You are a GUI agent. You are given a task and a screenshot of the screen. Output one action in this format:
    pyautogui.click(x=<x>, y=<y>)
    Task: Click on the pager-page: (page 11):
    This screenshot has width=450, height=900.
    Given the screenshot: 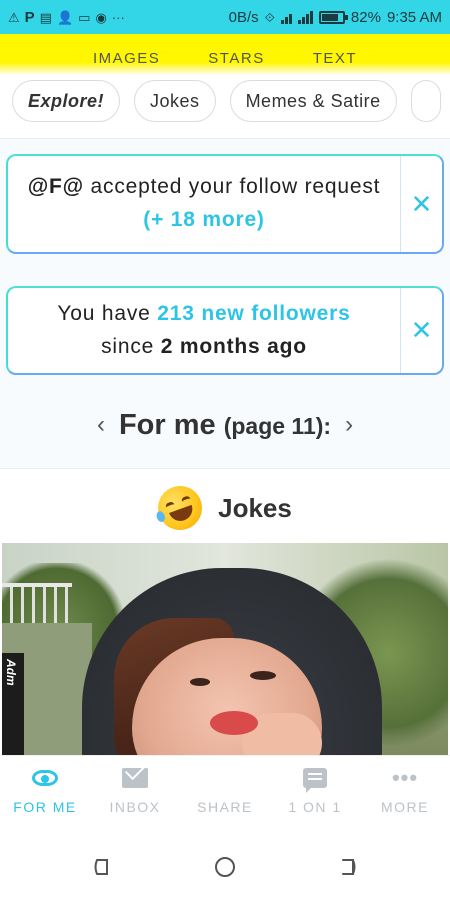 What is the action you would take?
    pyautogui.click(x=277, y=425)
    